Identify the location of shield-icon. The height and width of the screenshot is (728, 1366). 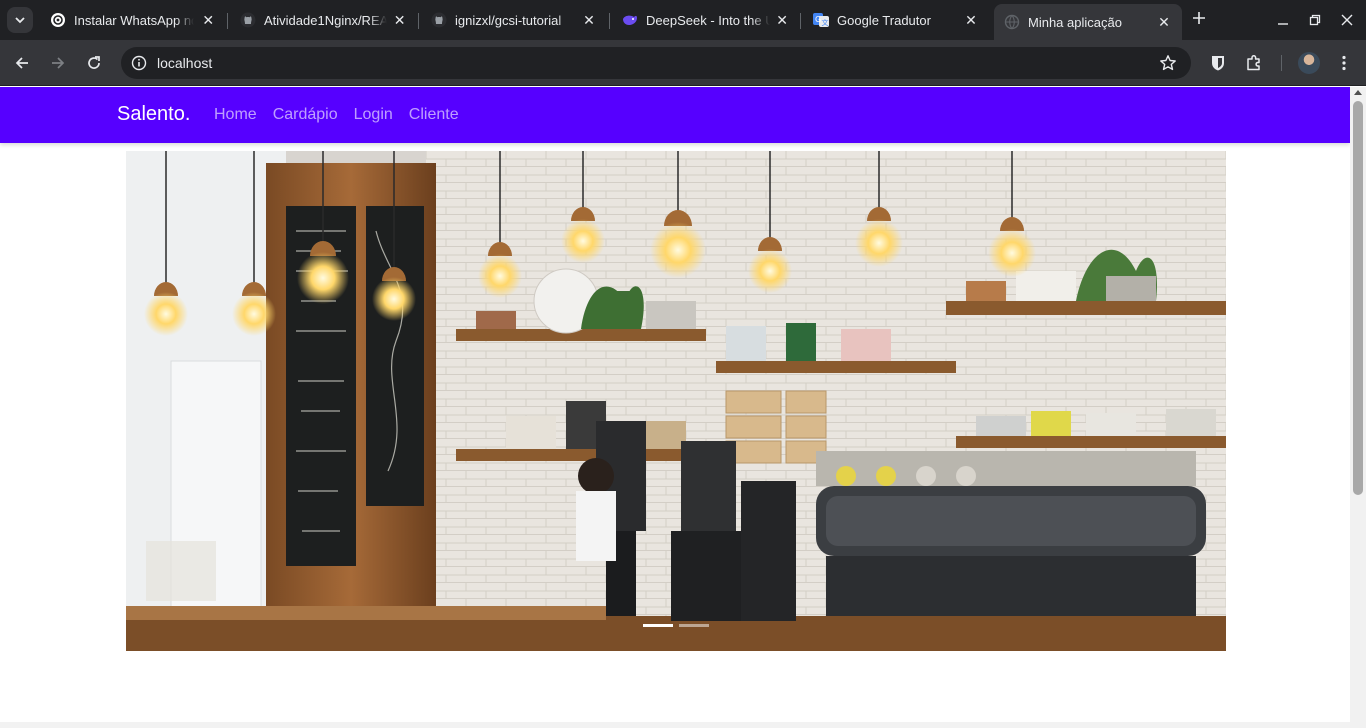
(1218, 63).